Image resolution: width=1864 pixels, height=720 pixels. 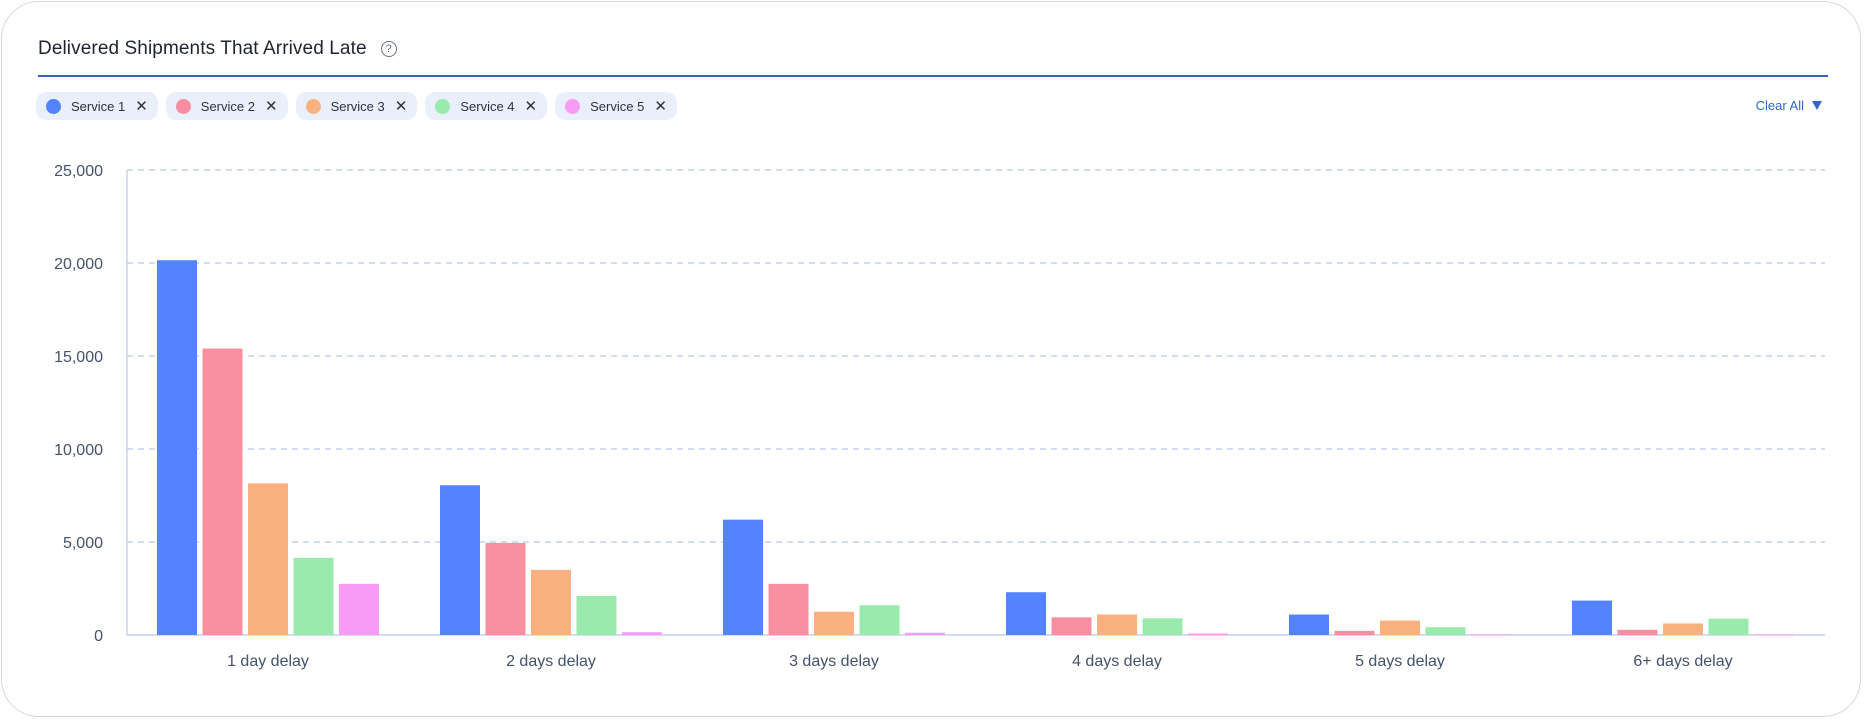 What do you see at coordinates (834, 661) in the screenshot?
I see `x-tick-label: 3 days delay` at bounding box center [834, 661].